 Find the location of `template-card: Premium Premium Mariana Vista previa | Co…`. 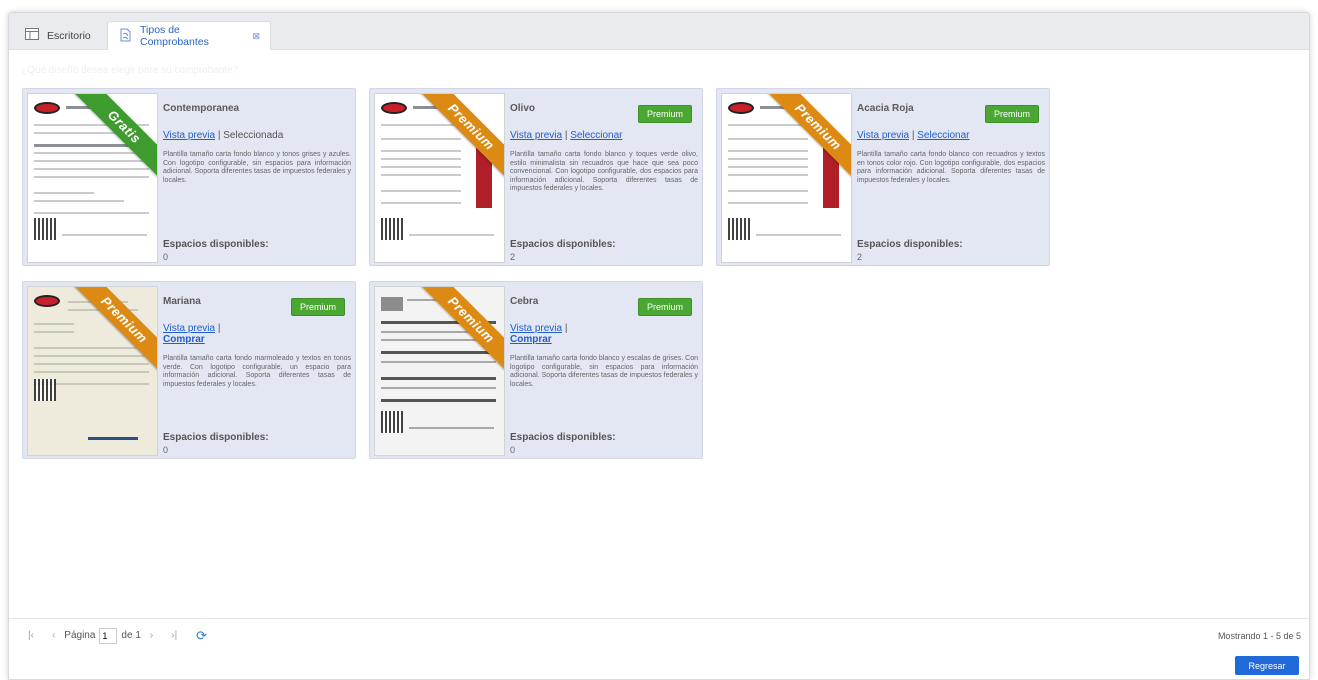

template-card: Premium Premium Mariana Vista previa | Co… is located at coordinates (189, 370).